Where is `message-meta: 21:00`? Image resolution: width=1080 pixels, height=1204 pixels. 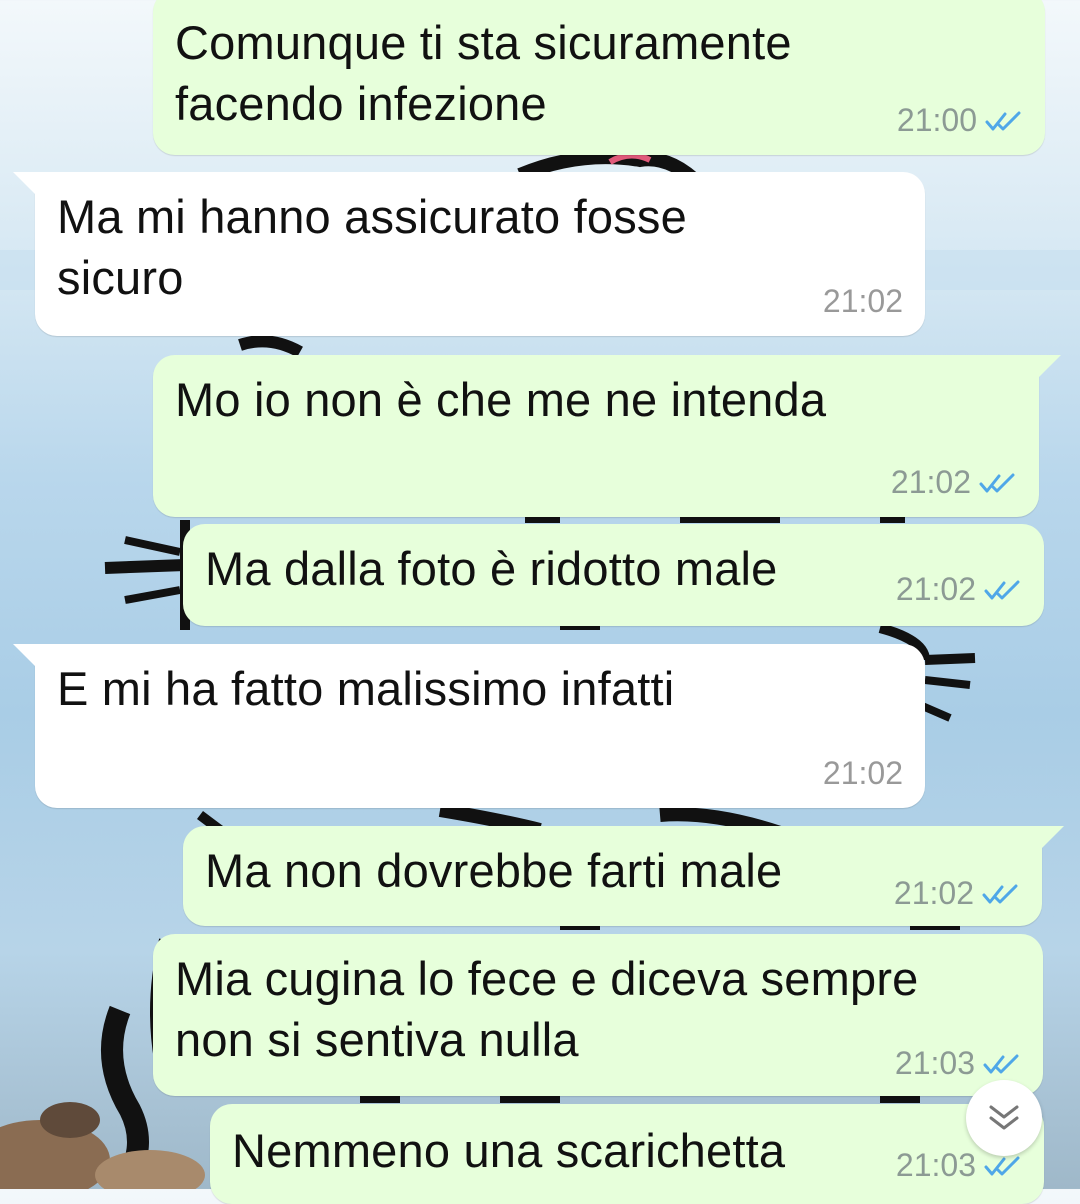 message-meta: 21:00 is located at coordinates (960, 120).